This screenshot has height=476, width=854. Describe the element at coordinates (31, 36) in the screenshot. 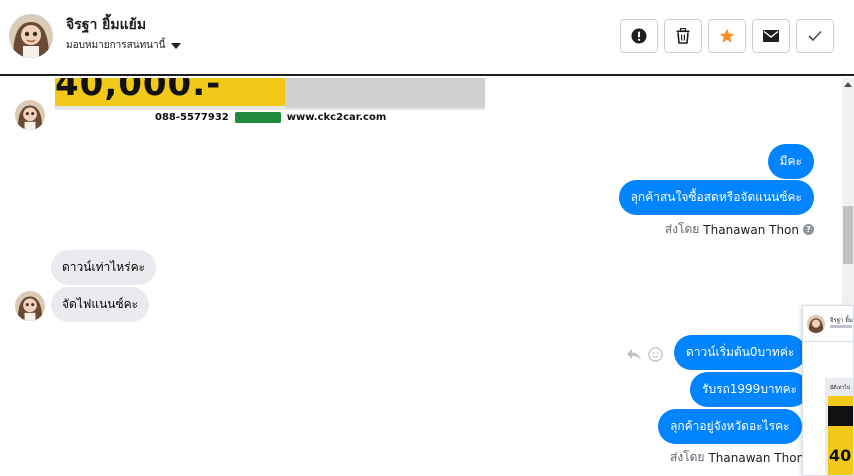

I see `contact-avatar` at that location.